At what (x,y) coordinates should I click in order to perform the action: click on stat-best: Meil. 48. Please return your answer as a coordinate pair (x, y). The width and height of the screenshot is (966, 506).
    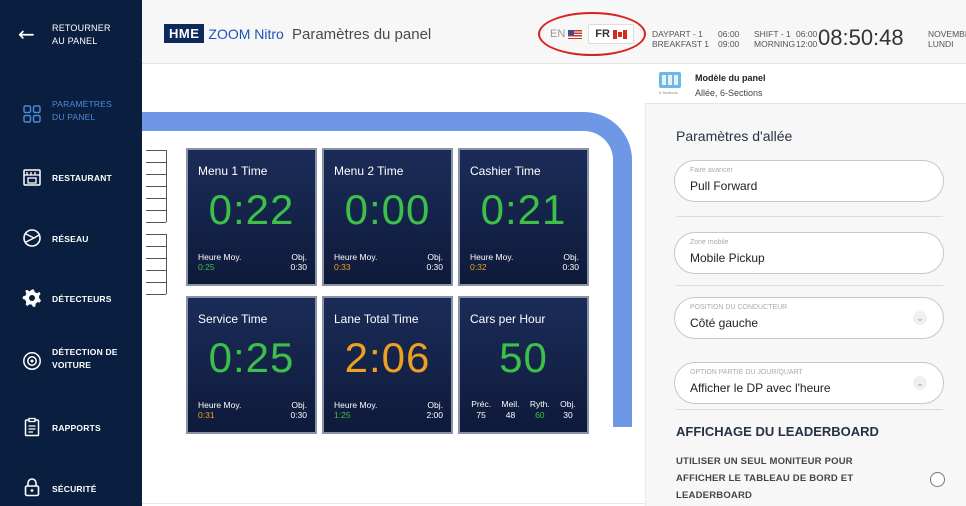
    Looking at the image, I should click on (511, 410).